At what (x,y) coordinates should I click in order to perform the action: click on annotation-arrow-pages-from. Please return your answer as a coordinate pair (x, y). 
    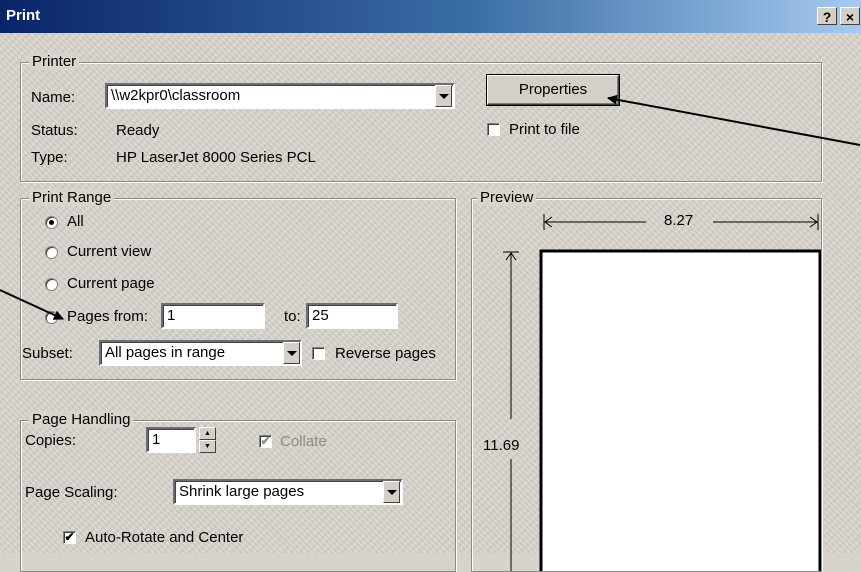
    Looking at the image, I should click on (32, 304).